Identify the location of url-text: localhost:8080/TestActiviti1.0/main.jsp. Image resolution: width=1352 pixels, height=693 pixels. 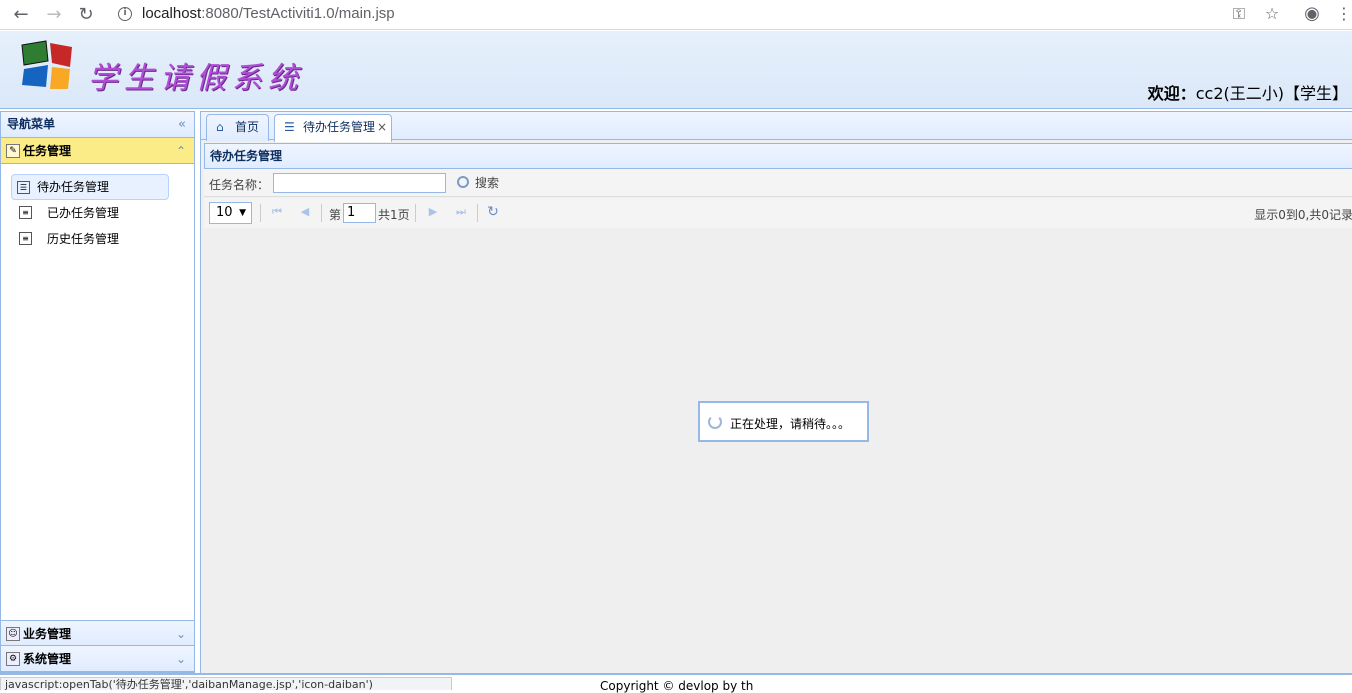
(268, 13).